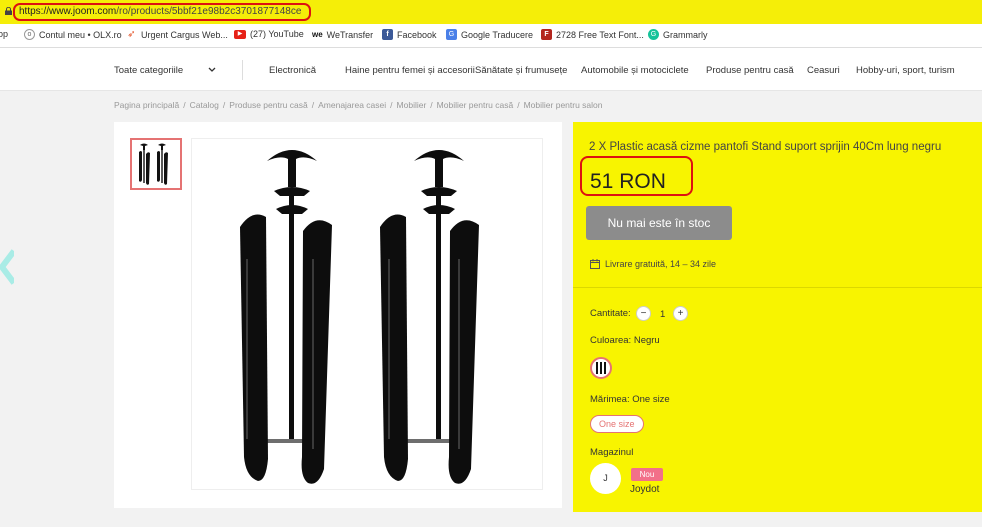  I want to click on breadcrumb-item: Catalog, so click(204, 105).